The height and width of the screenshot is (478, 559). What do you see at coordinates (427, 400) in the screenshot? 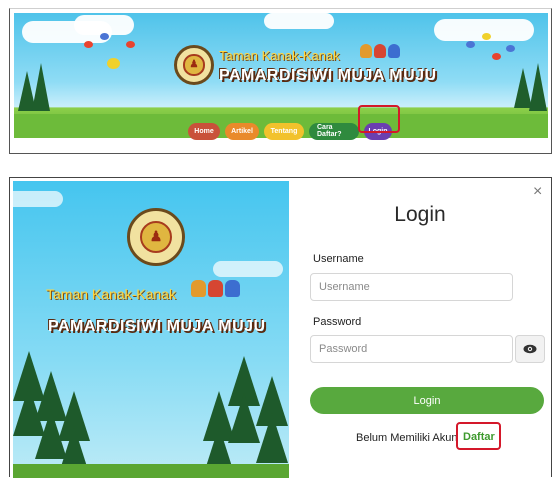
I see `login-submit-button: Login` at bounding box center [427, 400].